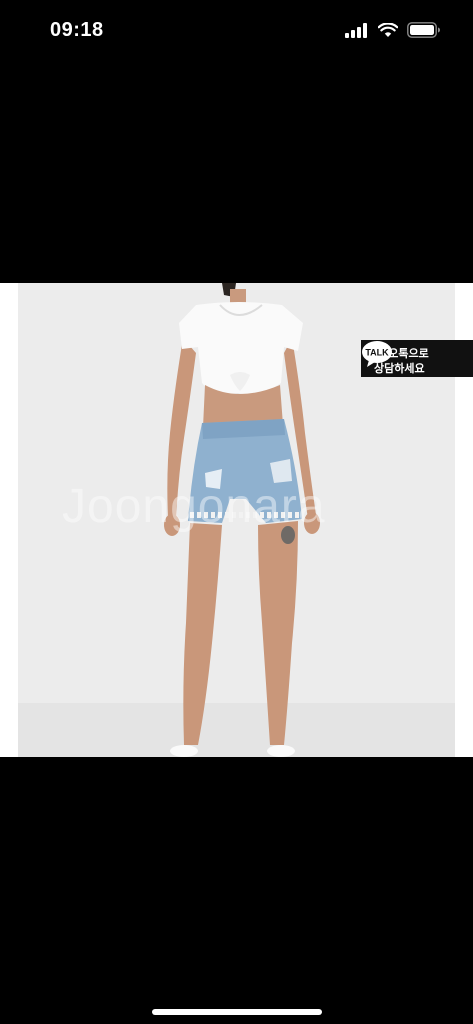 The height and width of the screenshot is (1024, 473). I want to click on status-bar: 09:18, so click(236, 32).